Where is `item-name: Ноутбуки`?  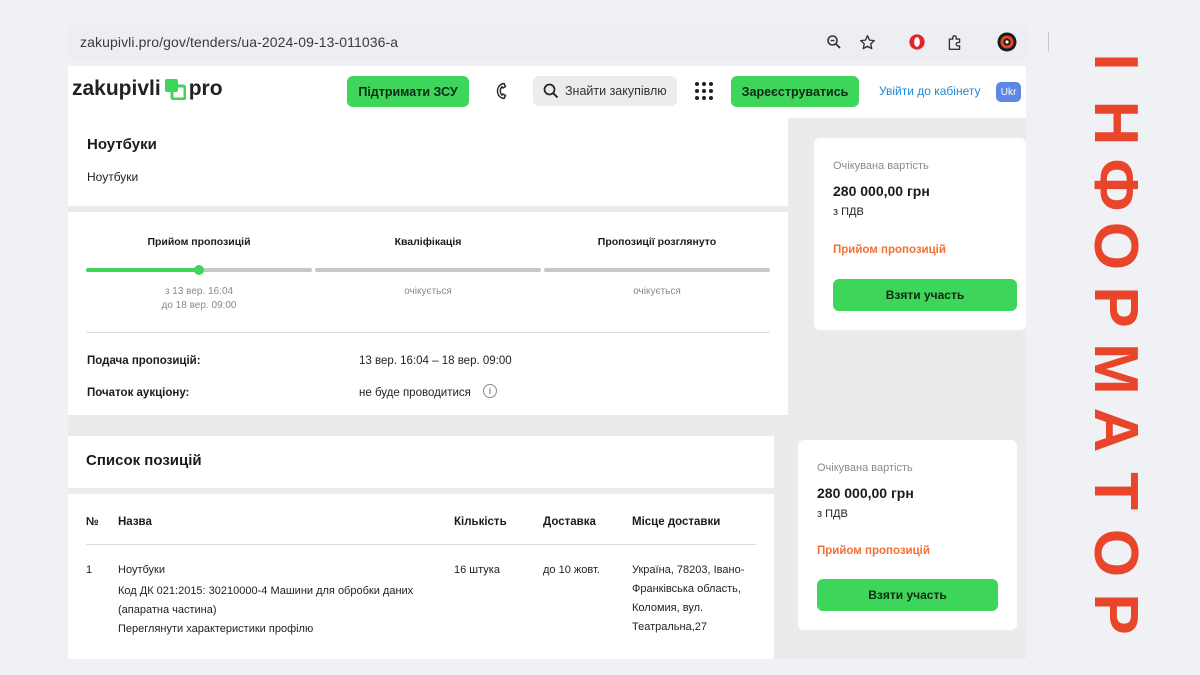 item-name: Ноутбуки is located at coordinates (141, 570).